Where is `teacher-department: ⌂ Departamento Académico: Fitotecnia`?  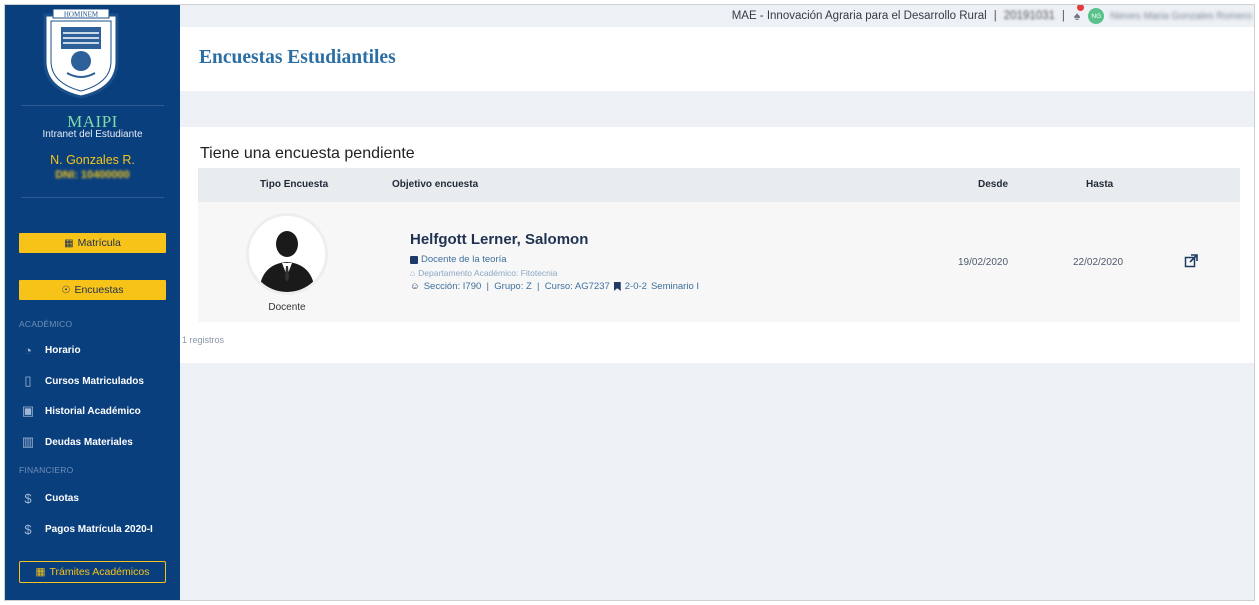 teacher-department: ⌂ Departamento Académico: Fitotecnia is located at coordinates (484, 273).